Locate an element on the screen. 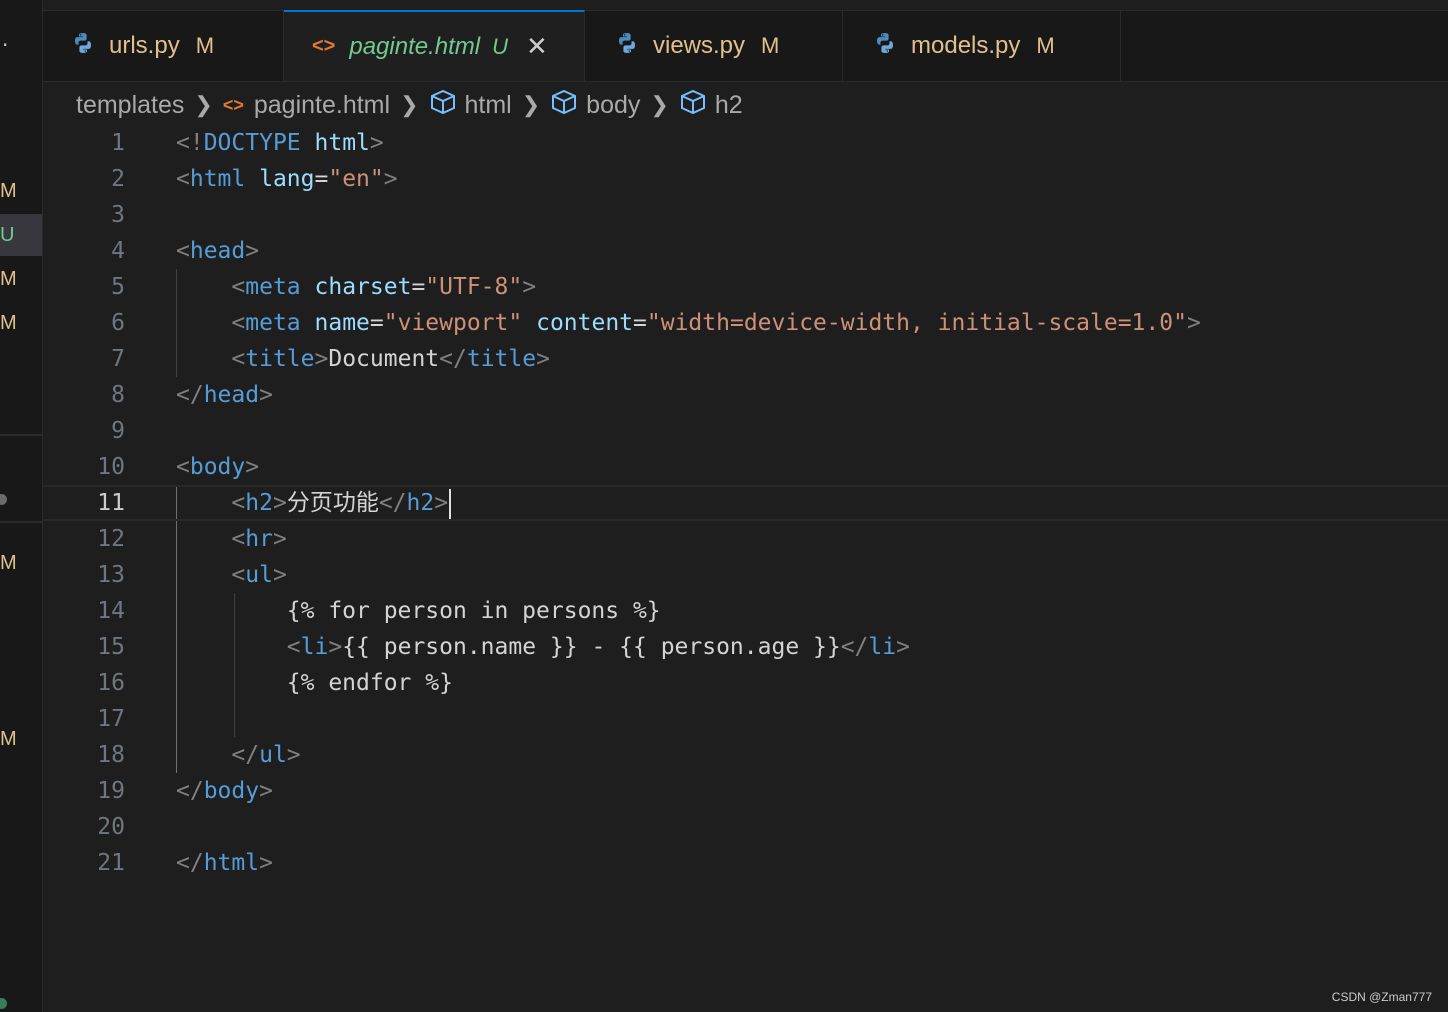 The height and width of the screenshot is (1012, 1448). line-number: 3 is located at coordinates (118, 215).